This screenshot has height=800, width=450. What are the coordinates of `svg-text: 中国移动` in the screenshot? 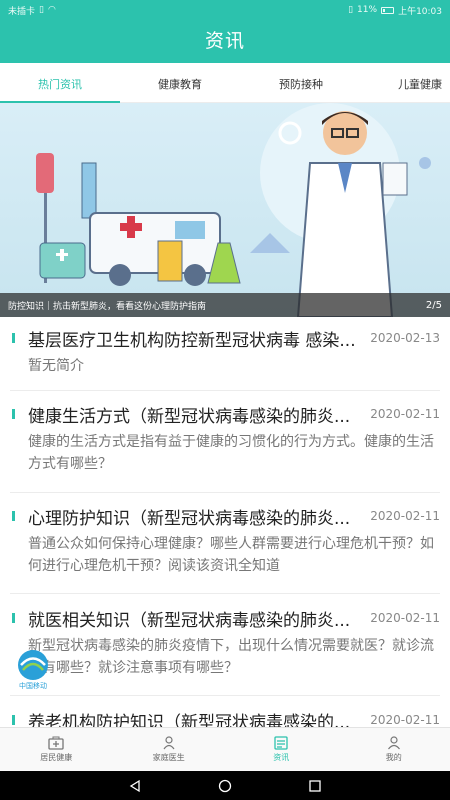 It's located at (33, 685).